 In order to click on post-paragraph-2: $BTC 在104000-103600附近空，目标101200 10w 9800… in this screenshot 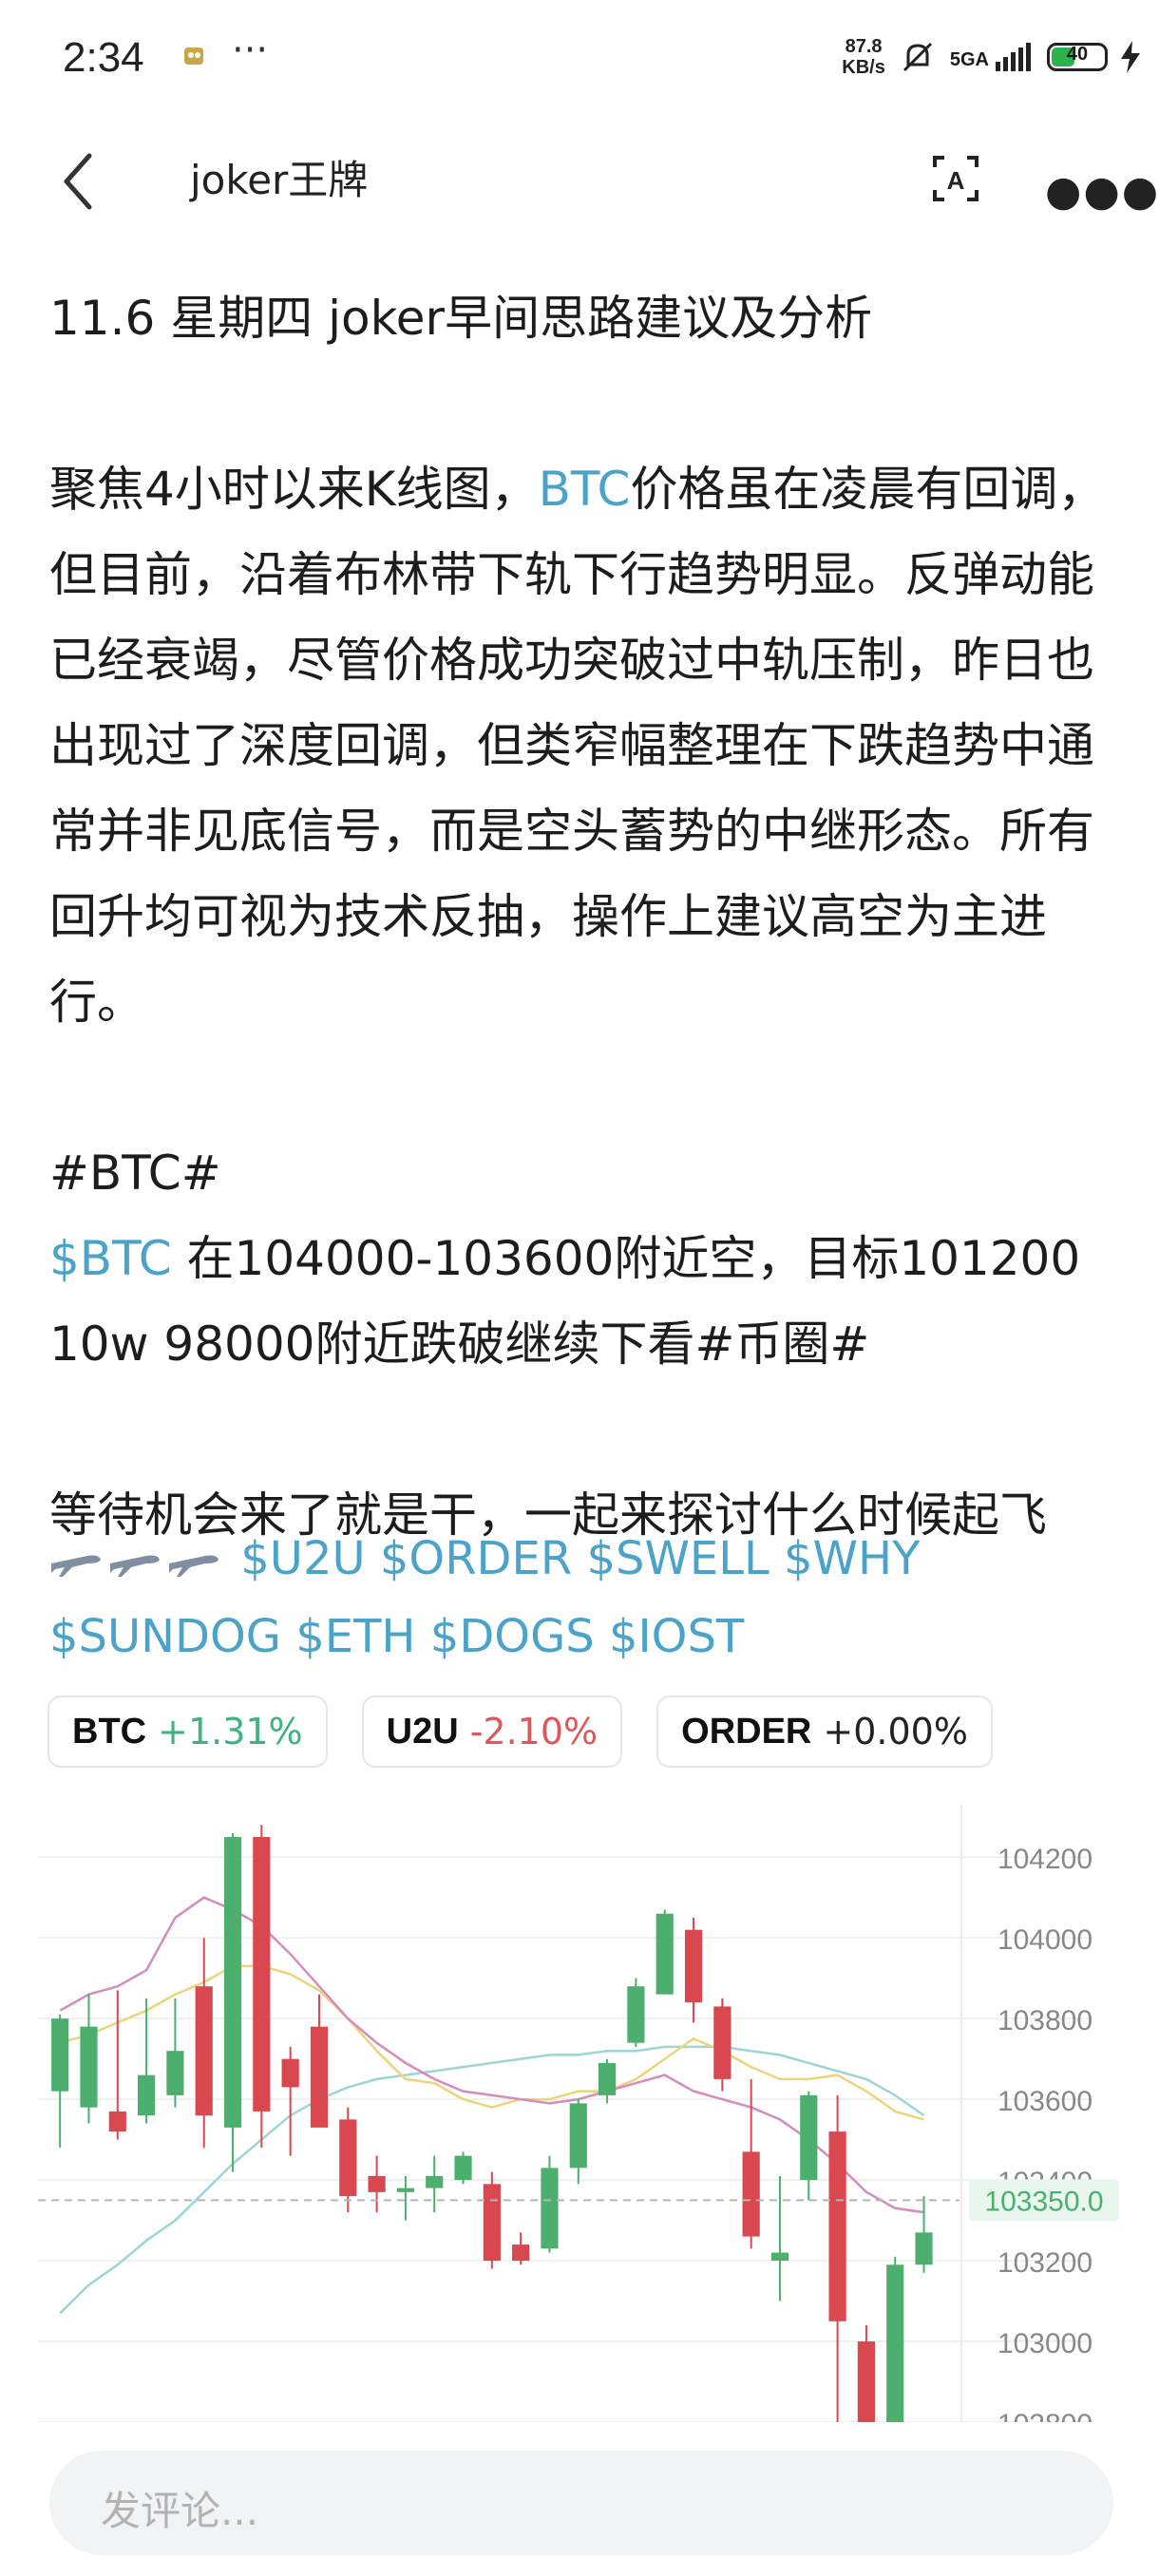, I will do `click(581, 1301)`.